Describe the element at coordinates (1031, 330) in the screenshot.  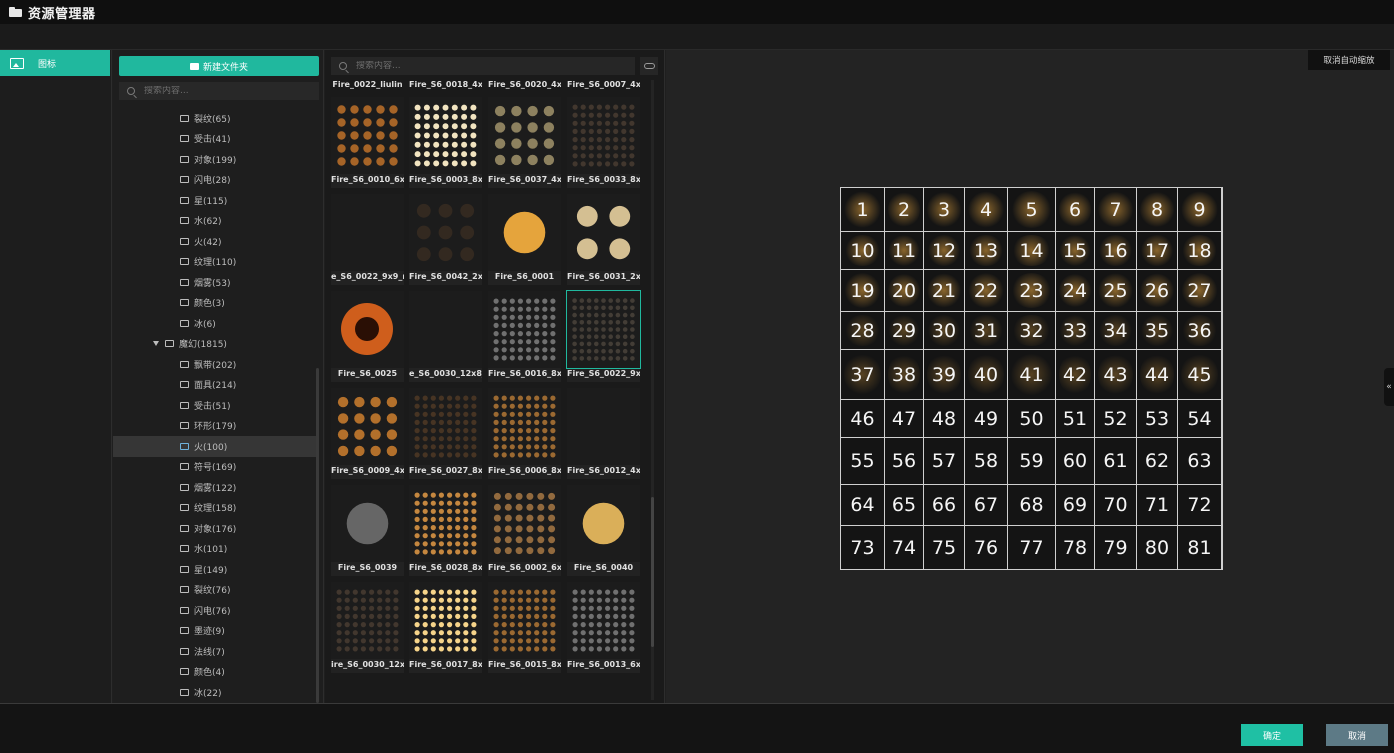
I see `frame-number: 32` at that location.